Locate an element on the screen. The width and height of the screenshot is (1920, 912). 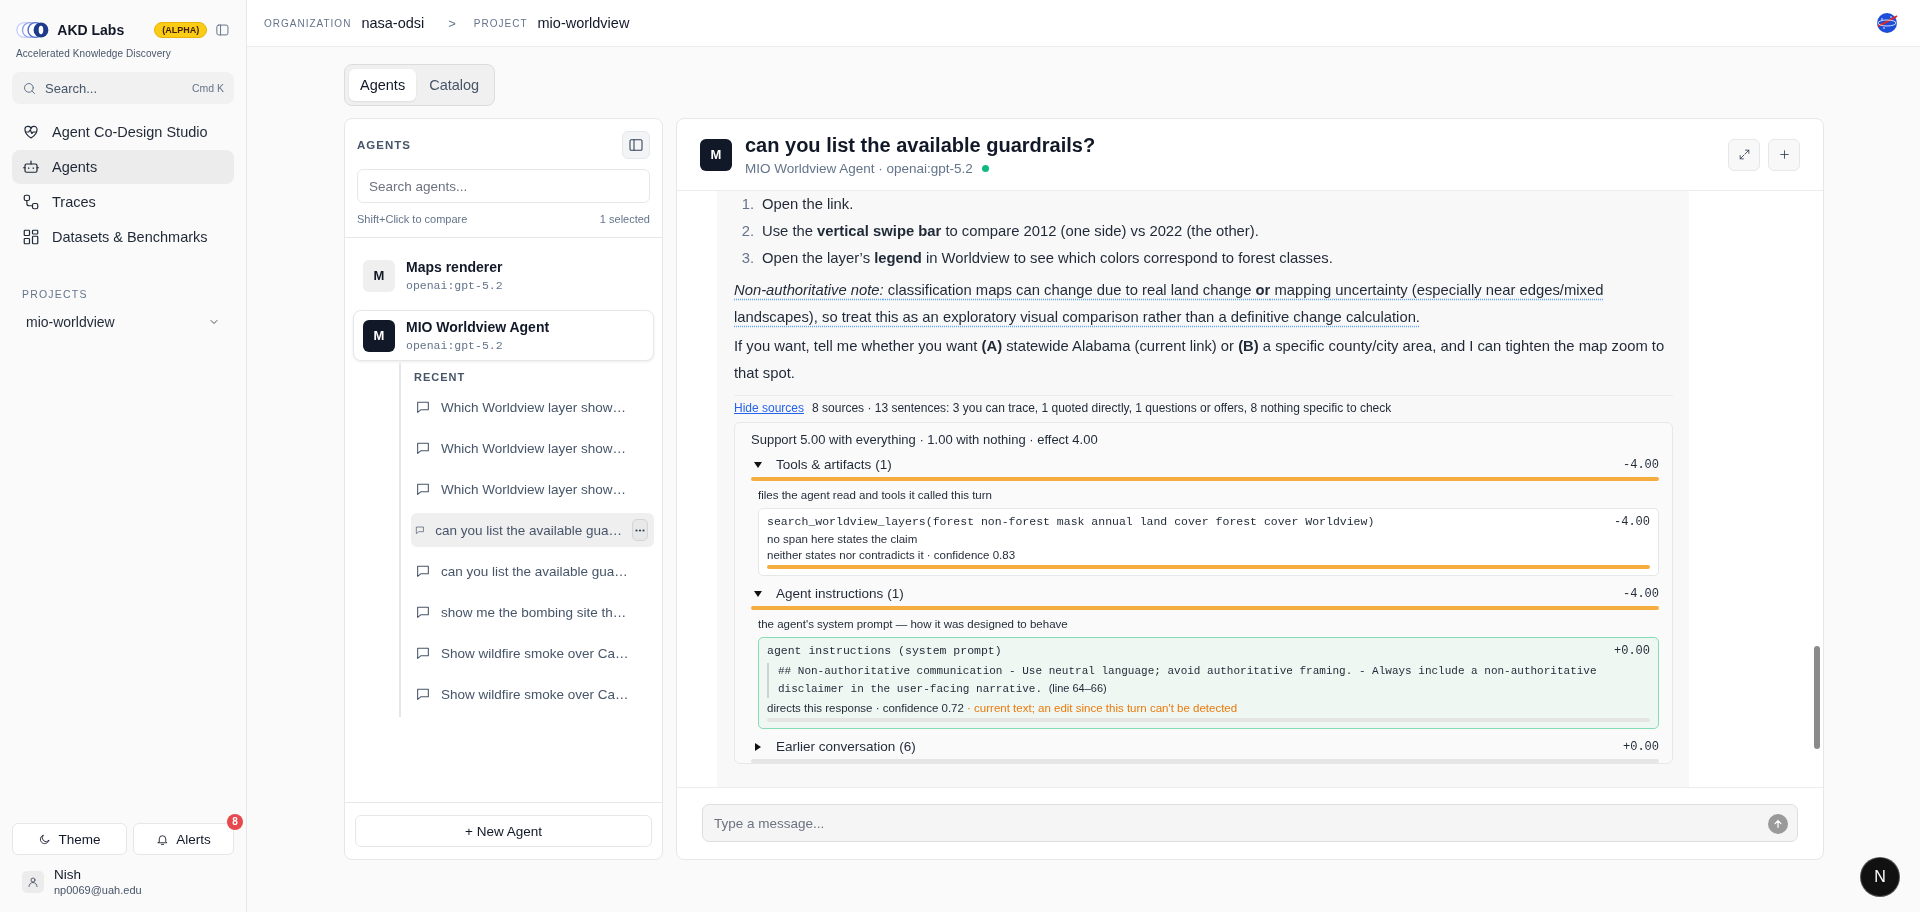
hide-sources-link: Hide sources is located at coordinates (769, 408).